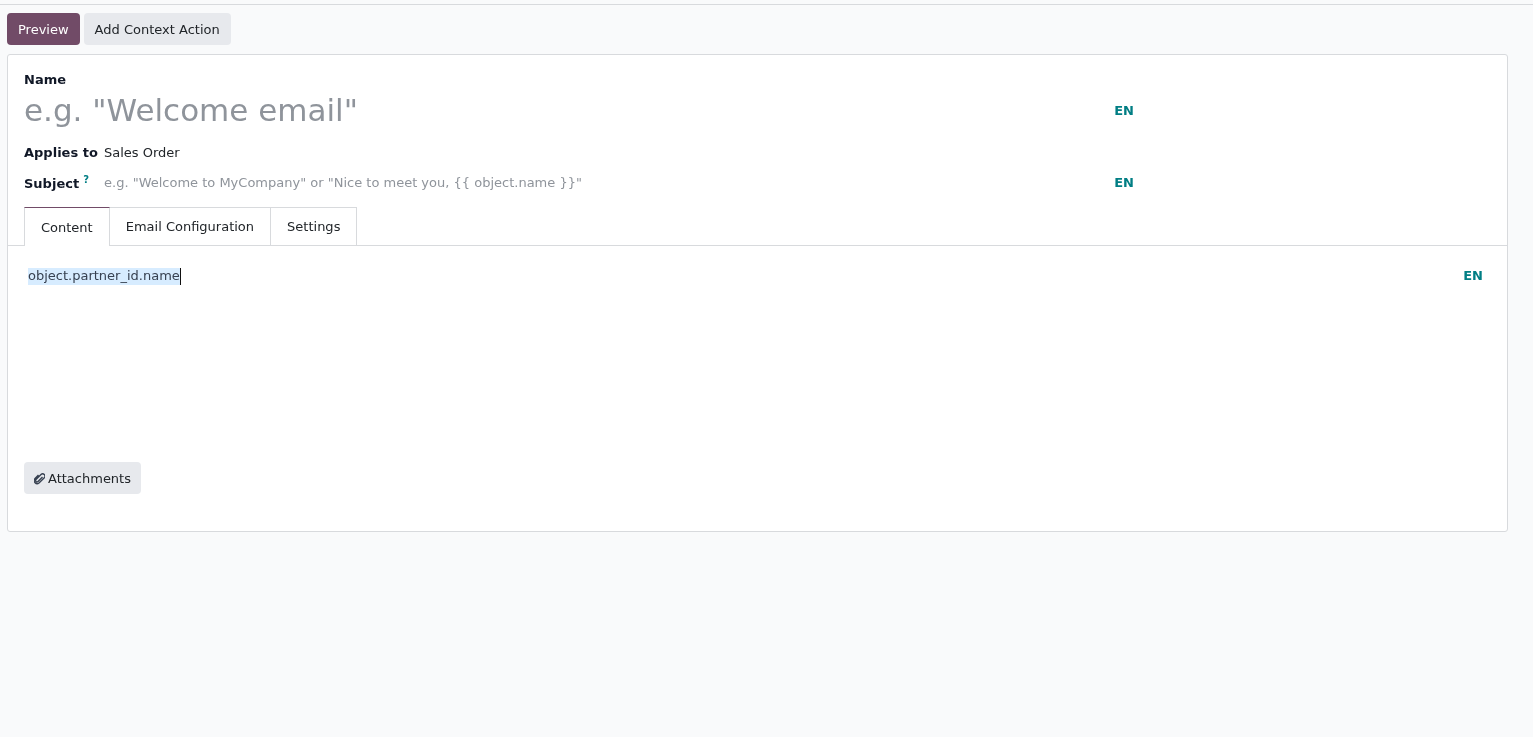  What do you see at coordinates (61, 152) in the screenshot?
I see `field-label: Applies to` at bounding box center [61, 152].